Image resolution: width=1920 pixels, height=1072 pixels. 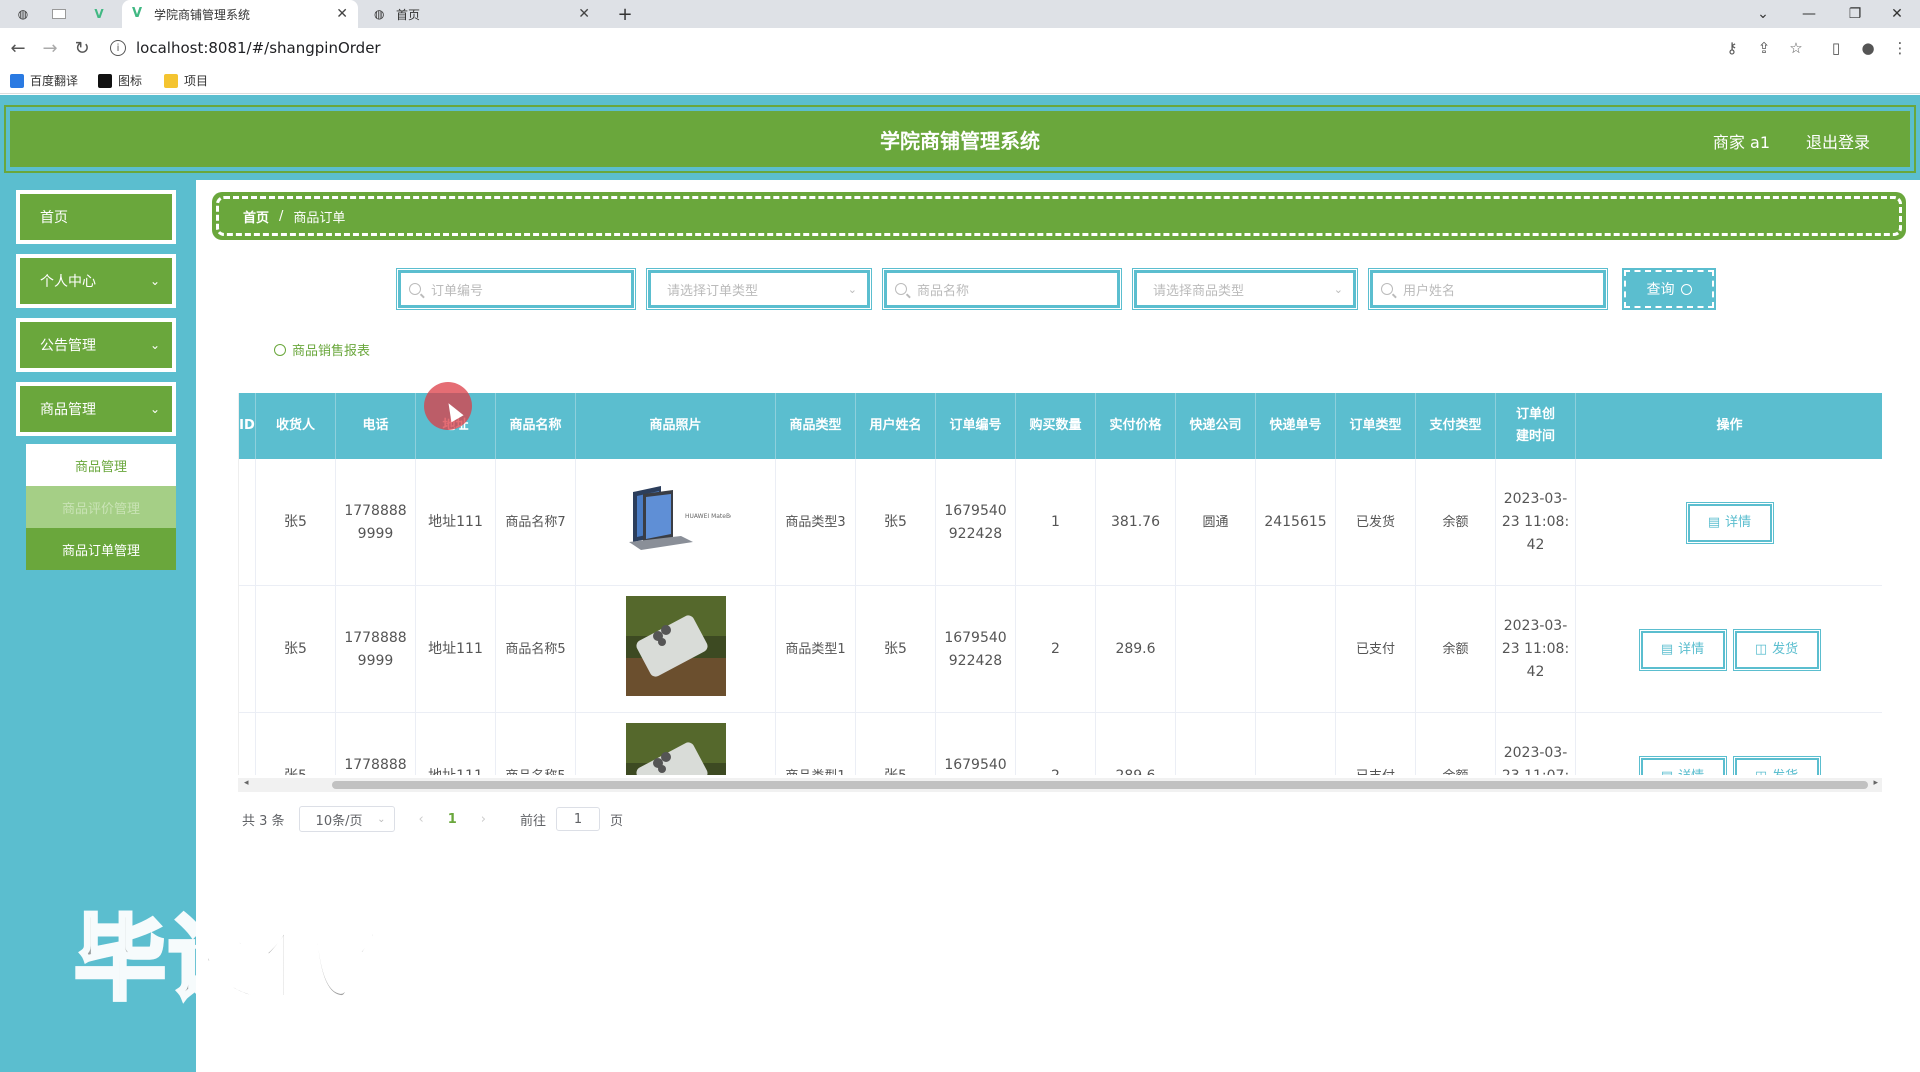 I want to click on sidebar-item-notice: 公告管理 ⌄, so click(x=96, y=345).